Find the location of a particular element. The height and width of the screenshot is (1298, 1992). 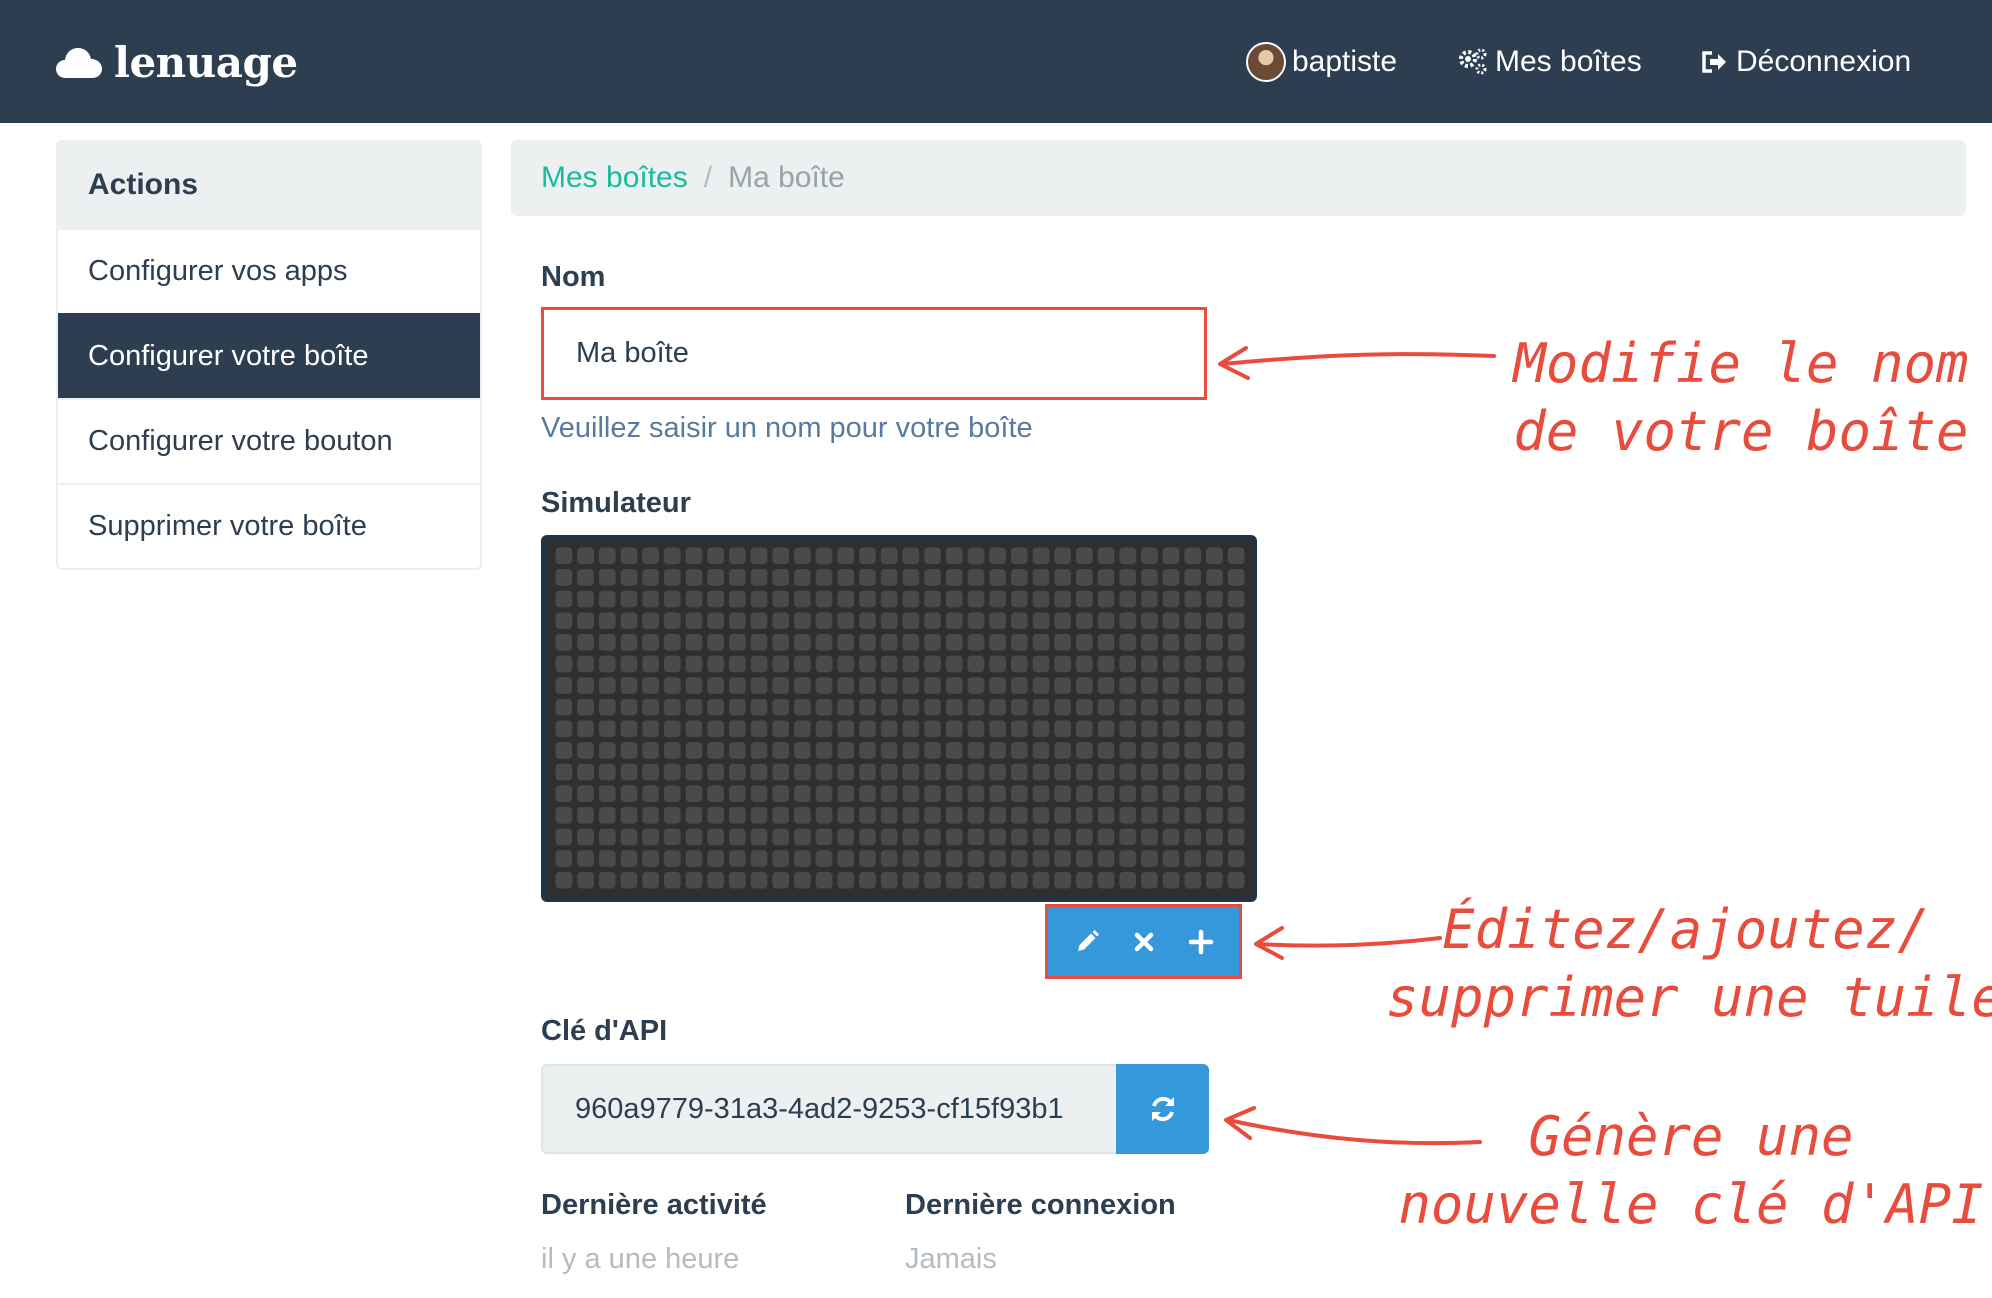

api-key-input is located at coordinates (828, 1109).